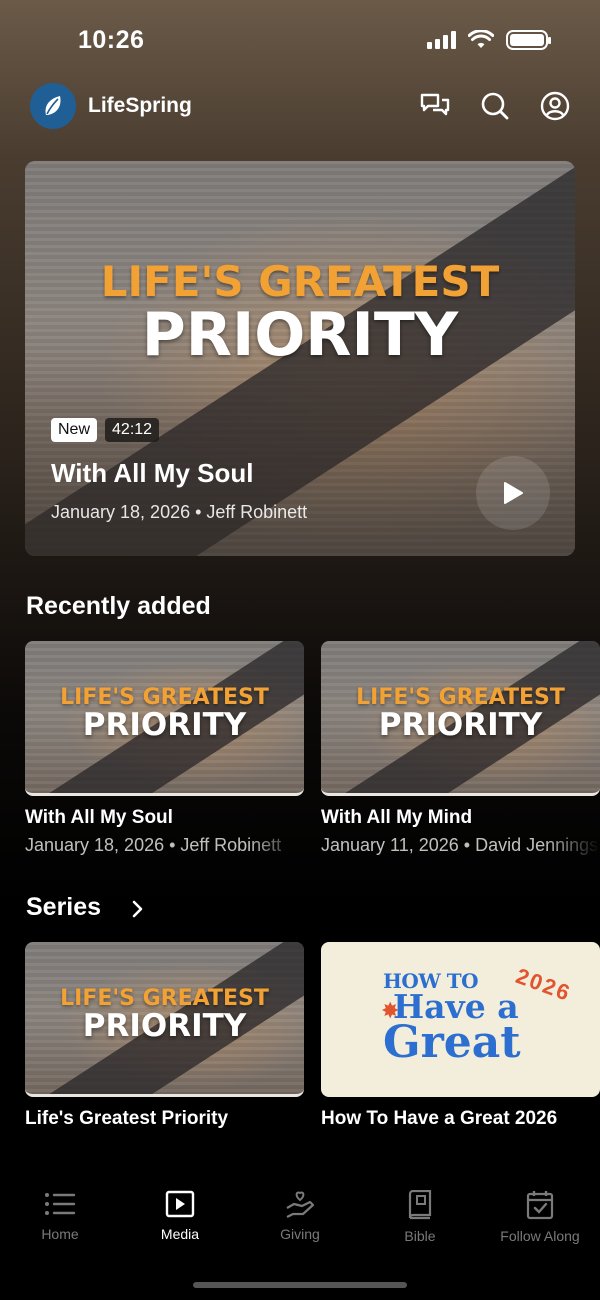 The image size is (600, 1300). What do you see at coordinates (397, 817) in the screenshot?
I see `media-title: With All My Mind` at bounding box center [397, 817].